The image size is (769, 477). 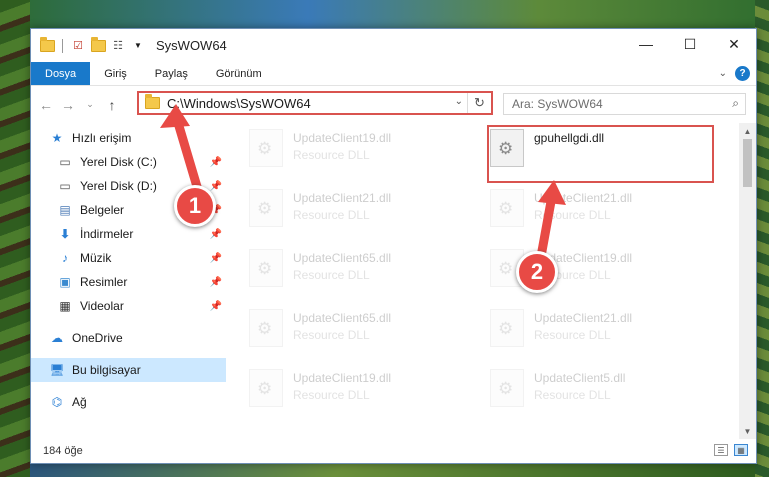 I want to click on window-controls: — ☐ ✕, so click(x=690, y=44).